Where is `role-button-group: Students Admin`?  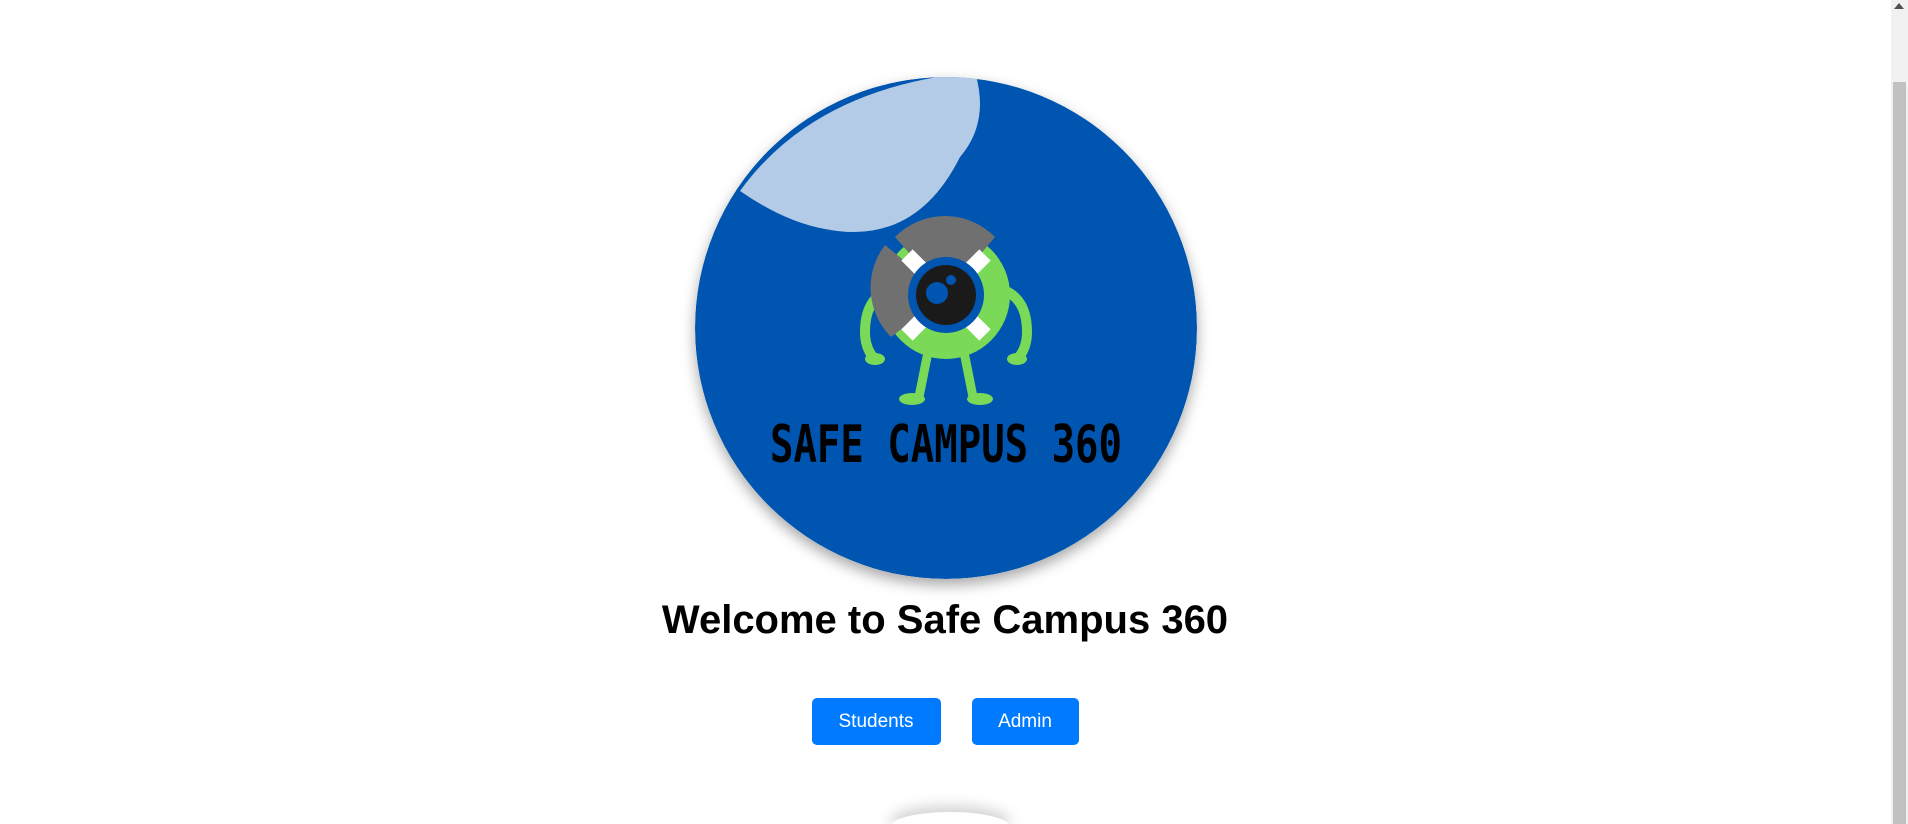 role-button-group: Students Admin is located at coordinates (945, 721).